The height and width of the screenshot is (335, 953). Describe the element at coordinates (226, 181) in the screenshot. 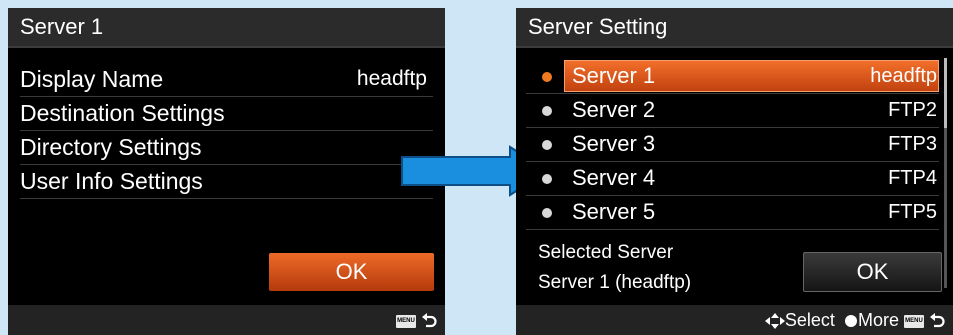

I see `menu-item-user-info-settings: User Info Settings` at that location.